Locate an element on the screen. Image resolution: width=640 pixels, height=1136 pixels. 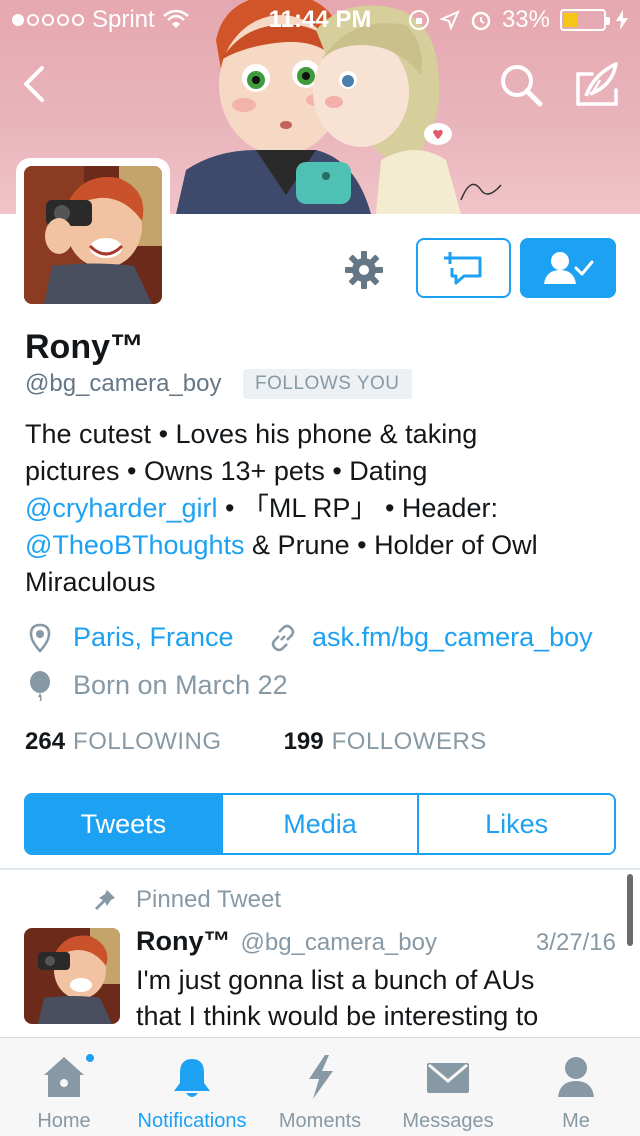
follow-stats: 264 FOLLOWING 199 FOLLOWERS is located at coordinates (256, 742).